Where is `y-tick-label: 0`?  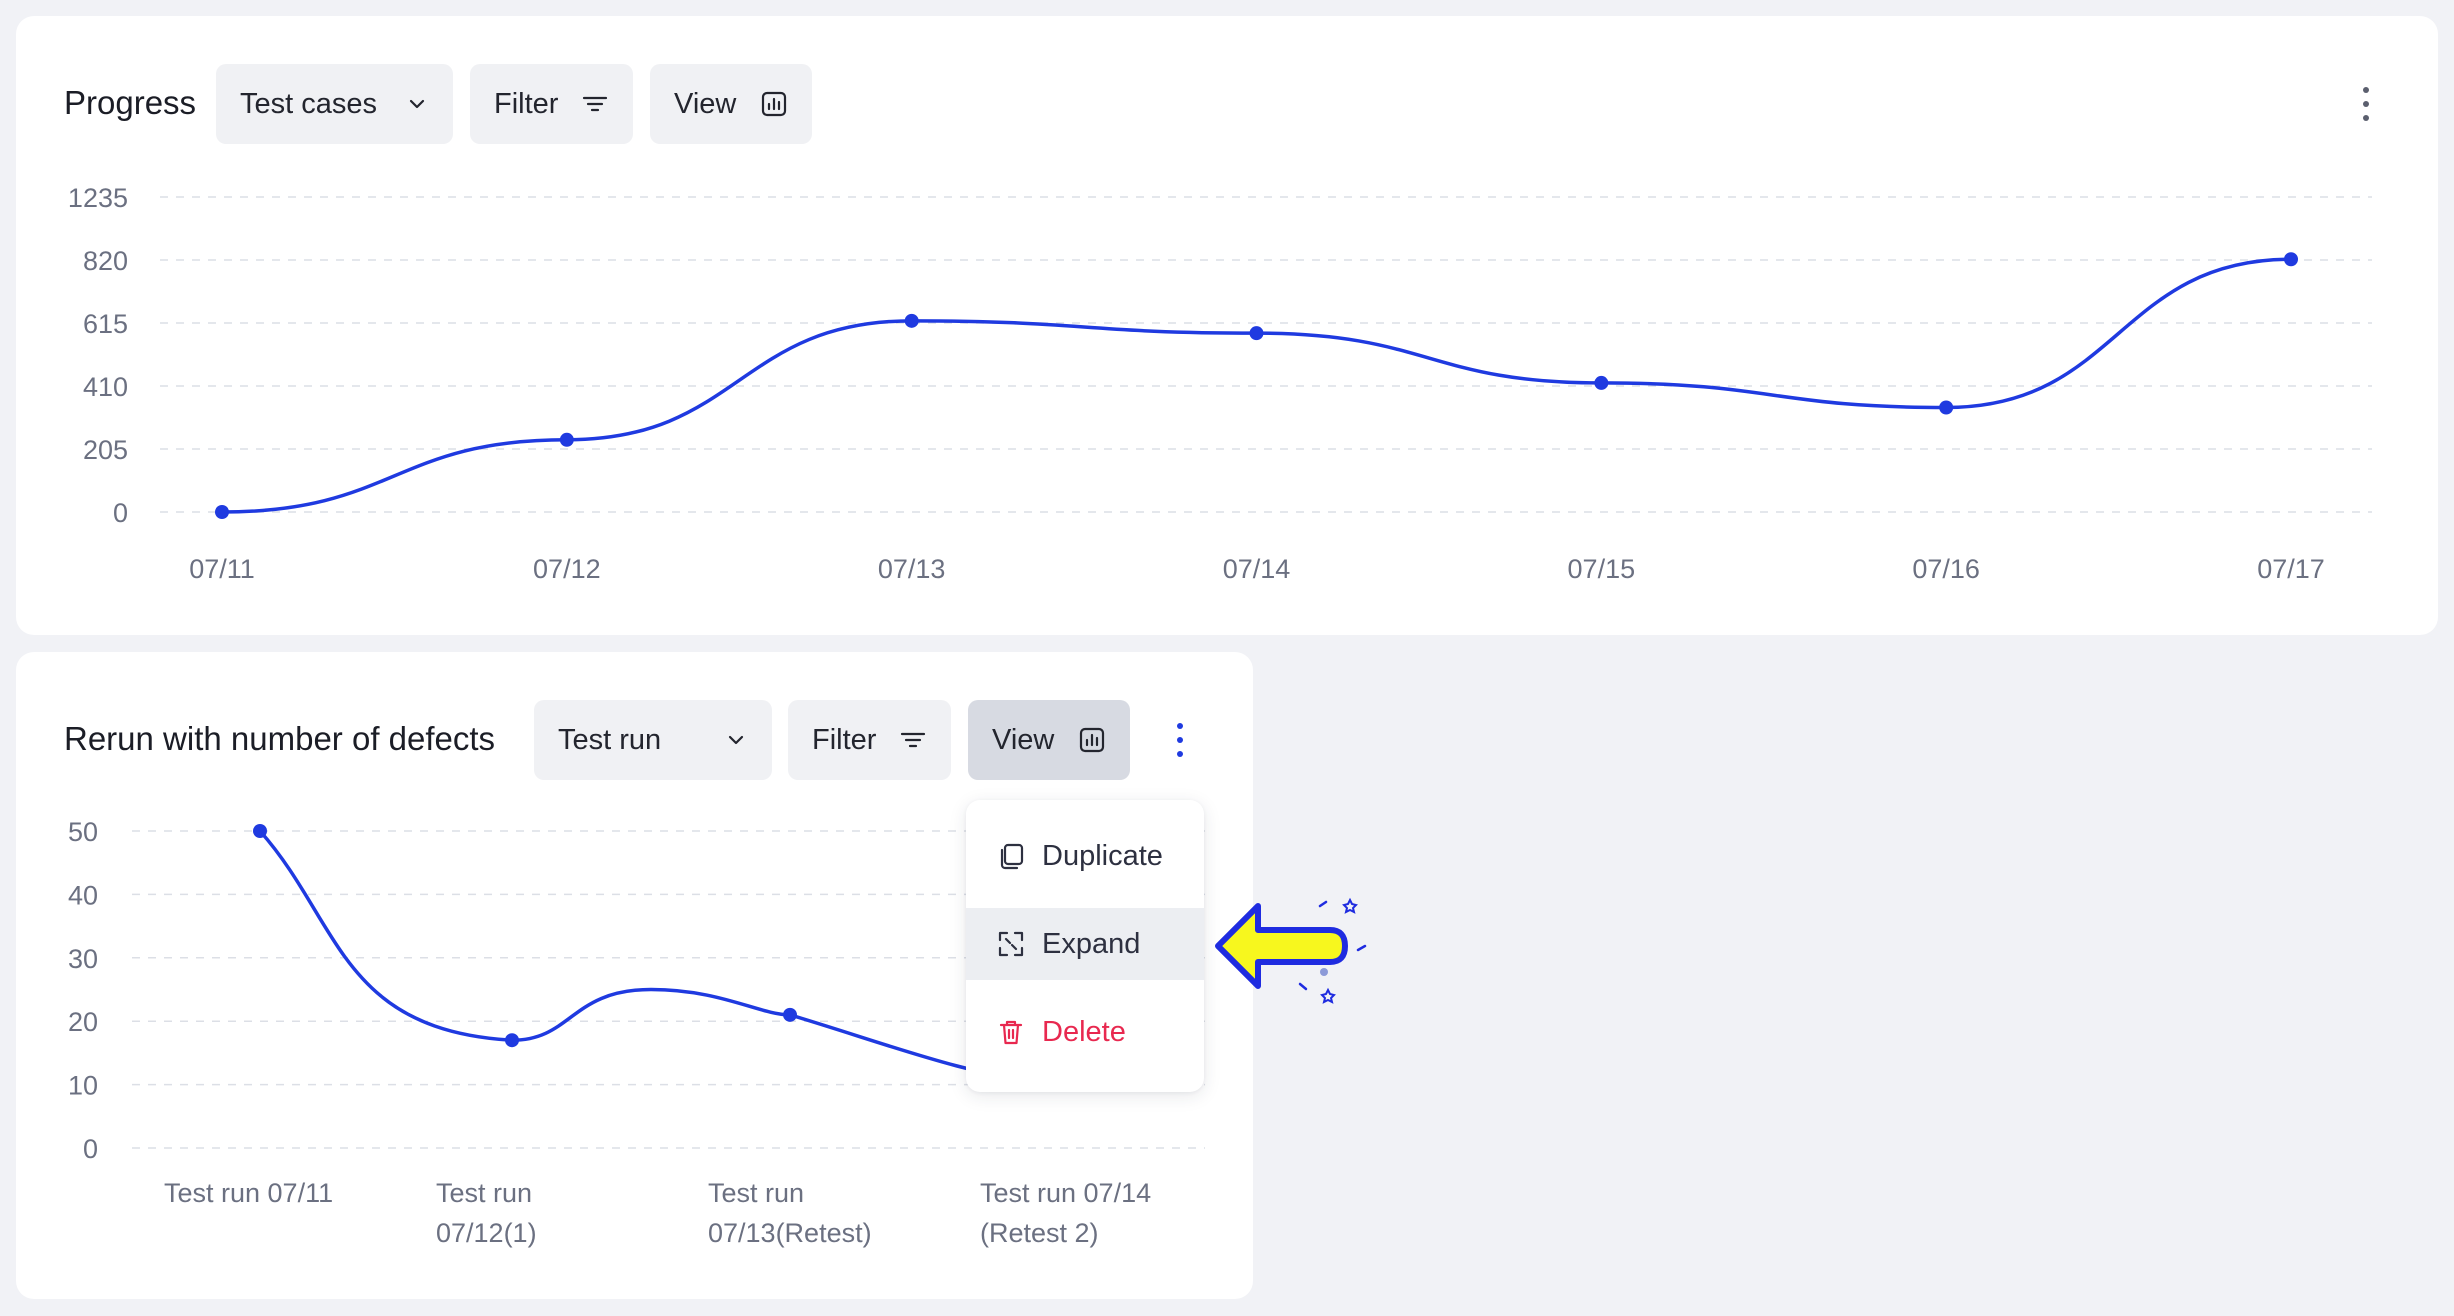
y-tick-label: 0 is located at coordinates (90, 1149).